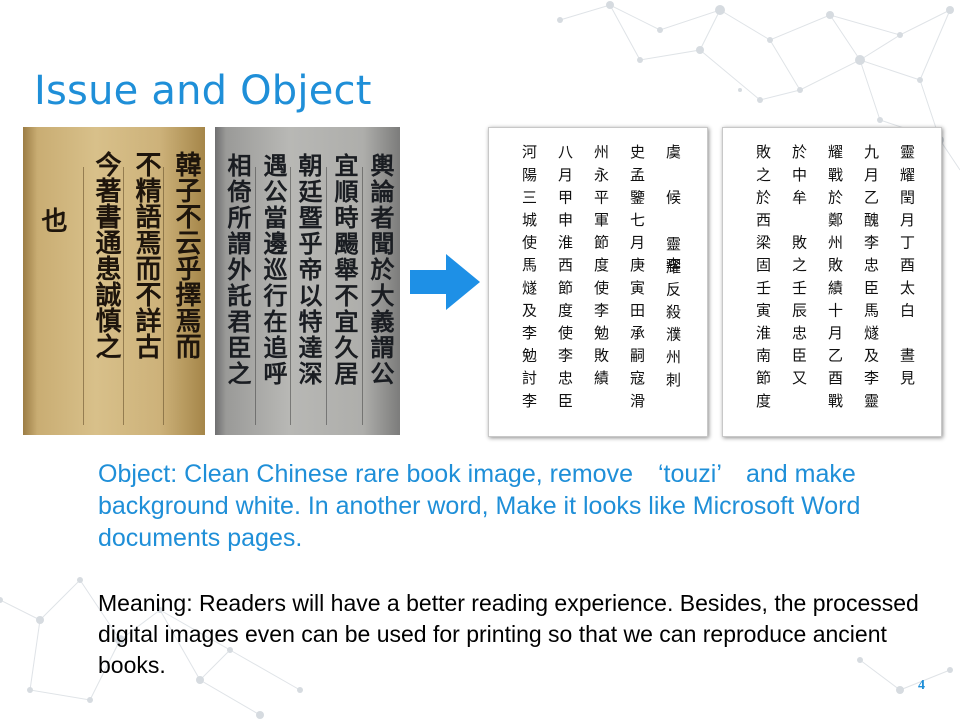  What do you see at coordinates (106, 255) in the screenshot?
I see `scan-column: 今著書通患誠慎之` at bounding box center [106, 255].